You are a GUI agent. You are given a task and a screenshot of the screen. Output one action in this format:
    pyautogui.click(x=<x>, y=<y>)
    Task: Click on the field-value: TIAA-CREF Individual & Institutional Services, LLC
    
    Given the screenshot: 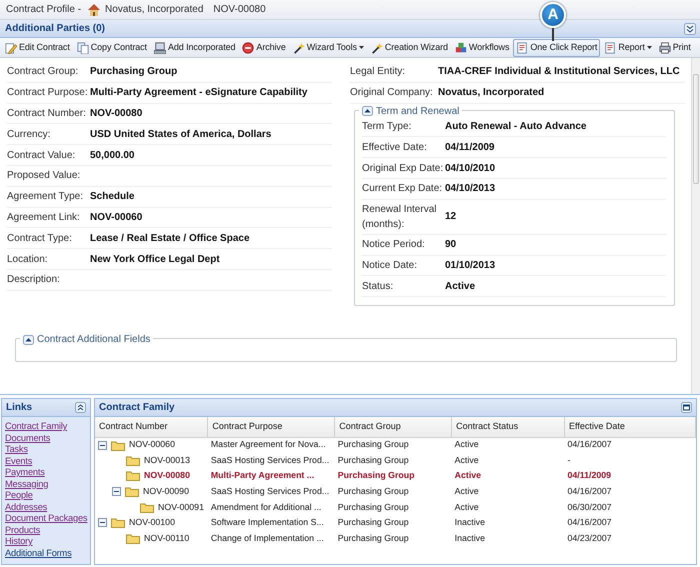 What is the action you would take?
    pyautogui.click(x=559, y=72)
    